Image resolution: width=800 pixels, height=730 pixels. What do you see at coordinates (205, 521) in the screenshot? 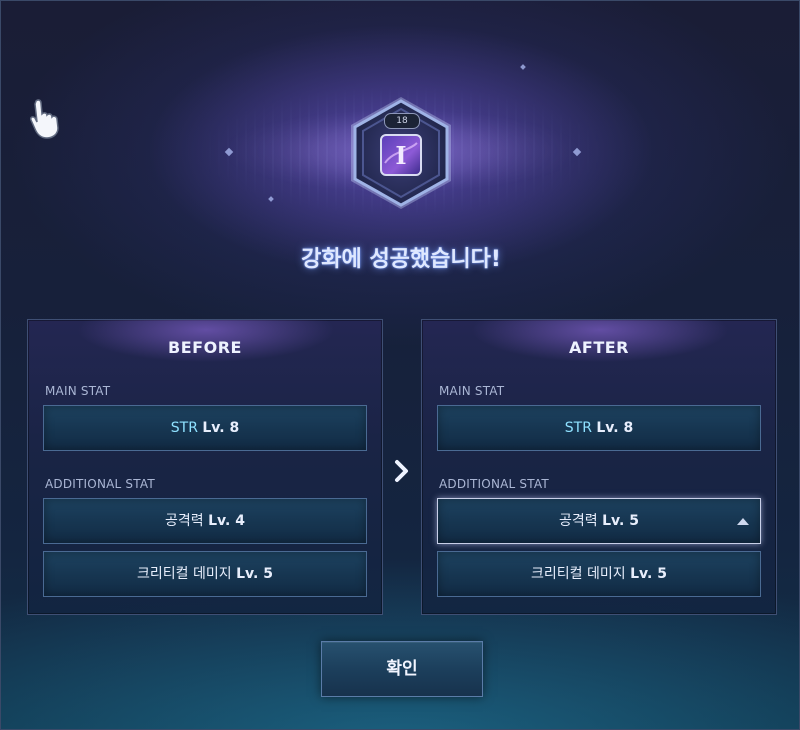
I see `before-additional-stat-1: 공격력 Lv. 4` at bounding box center [205, 521].